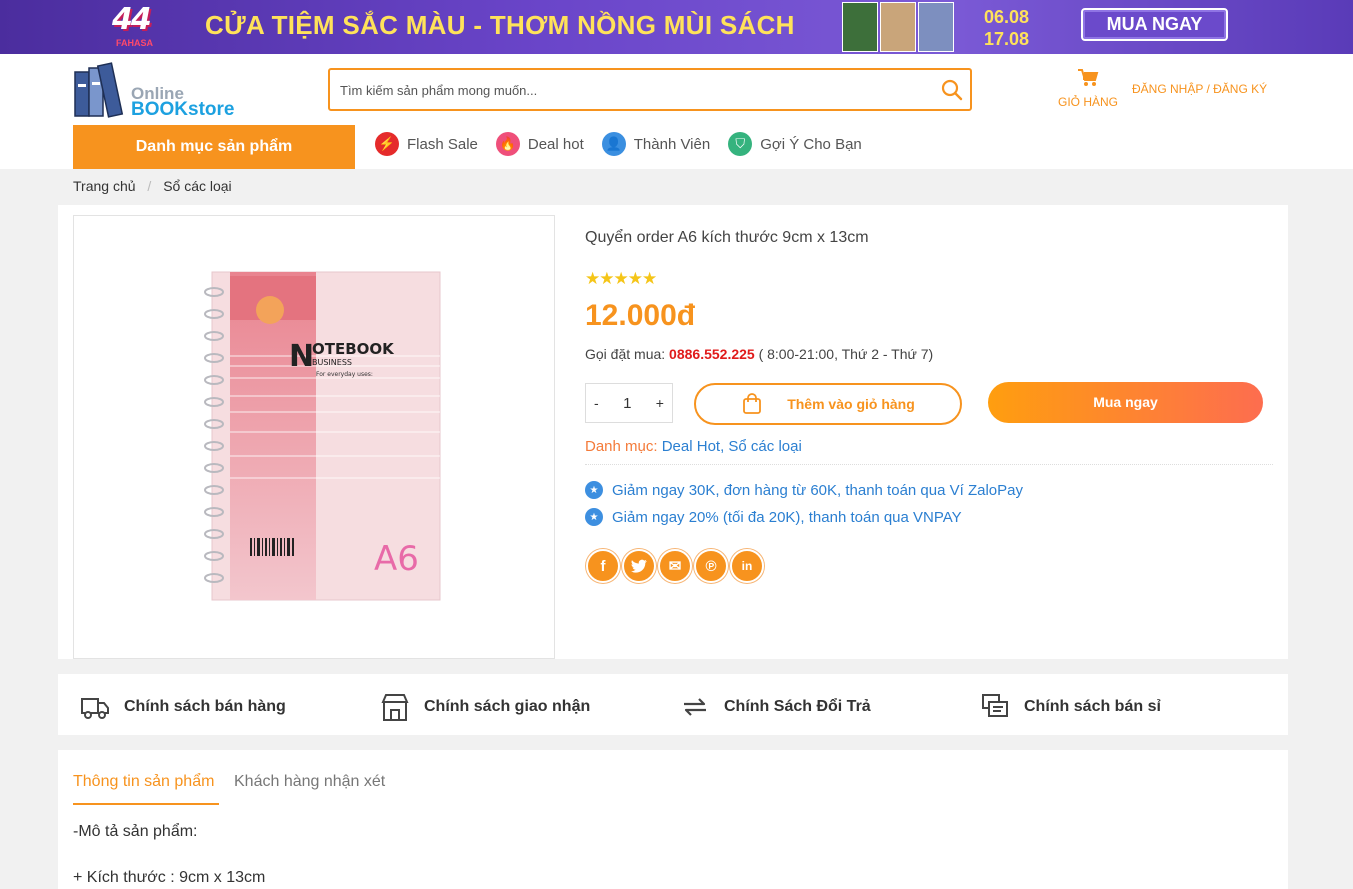 This screenshot has height=889, width=1353. I want to click on nav-item-deal-hot: 🔥 Deal hot, so click(539, 144).